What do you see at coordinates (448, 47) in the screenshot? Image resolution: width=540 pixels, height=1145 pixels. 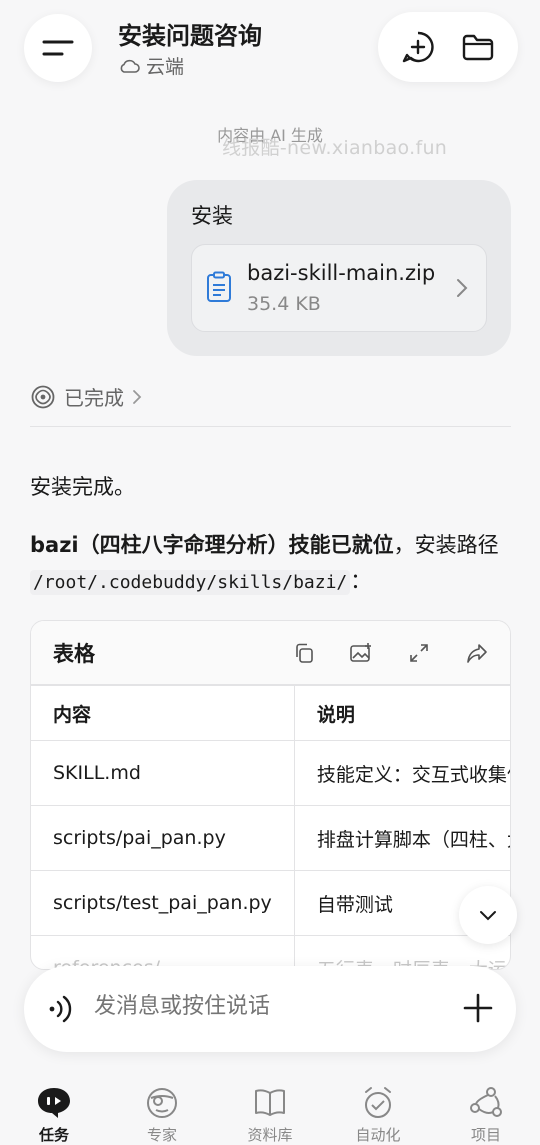 I see `header-actions` at bounding box center [448, 47].